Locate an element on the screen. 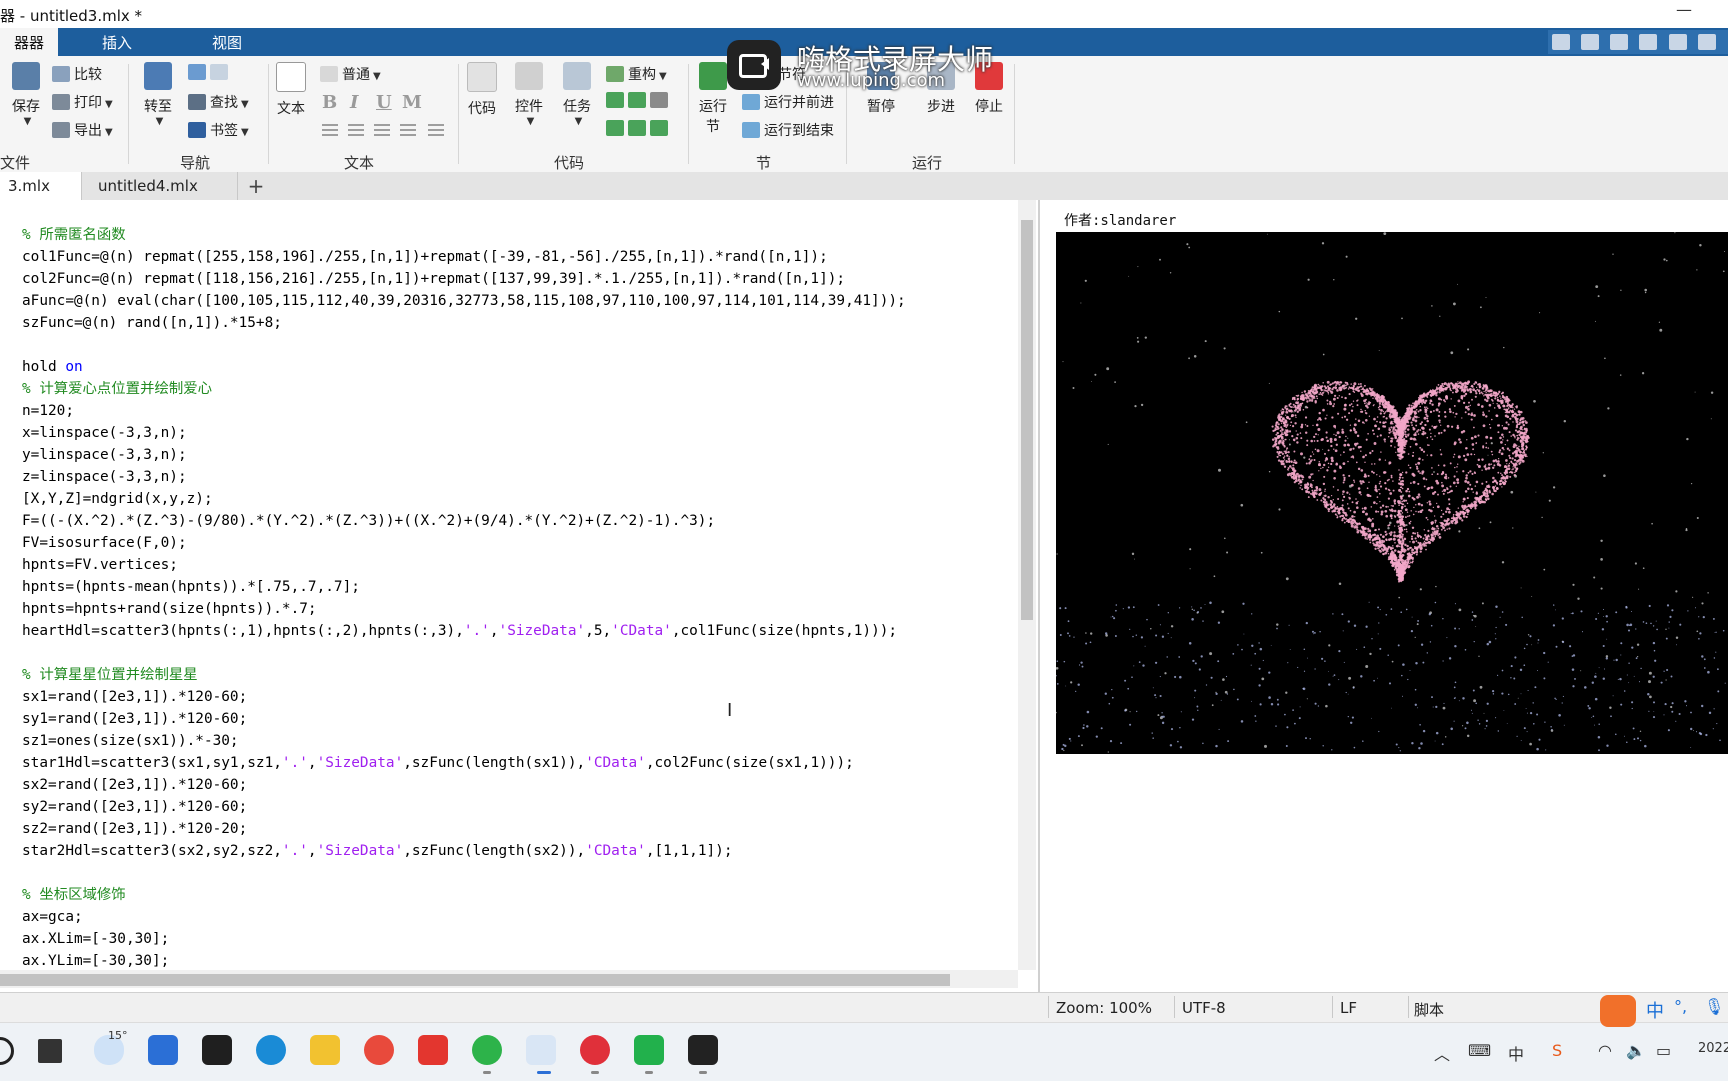 This screenshot has width=1728, height=1081. print-button: 打印 ▼ is located at coordinates (82, 102).